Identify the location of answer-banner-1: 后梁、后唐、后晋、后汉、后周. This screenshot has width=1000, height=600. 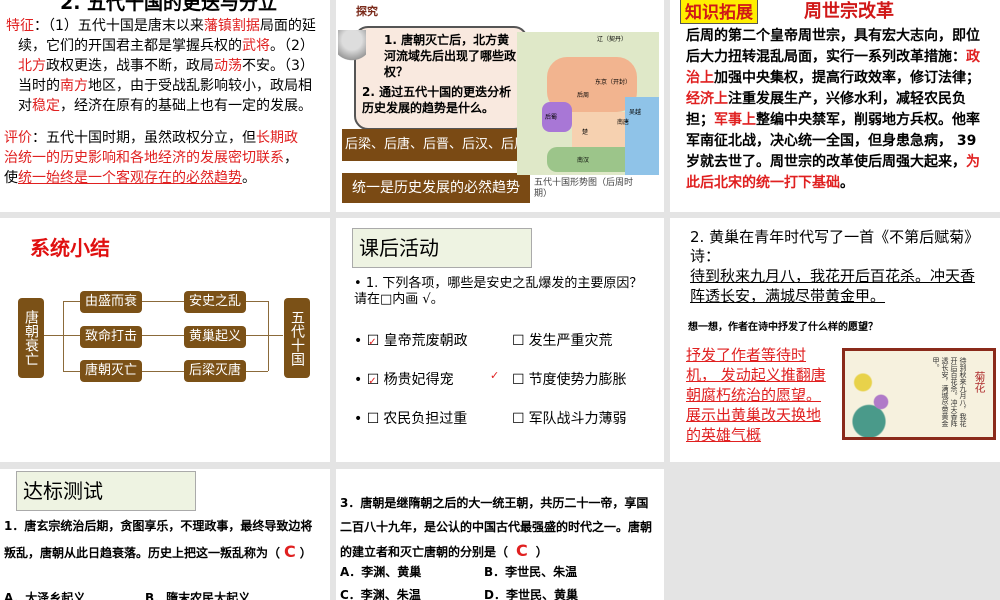
(436, 145).